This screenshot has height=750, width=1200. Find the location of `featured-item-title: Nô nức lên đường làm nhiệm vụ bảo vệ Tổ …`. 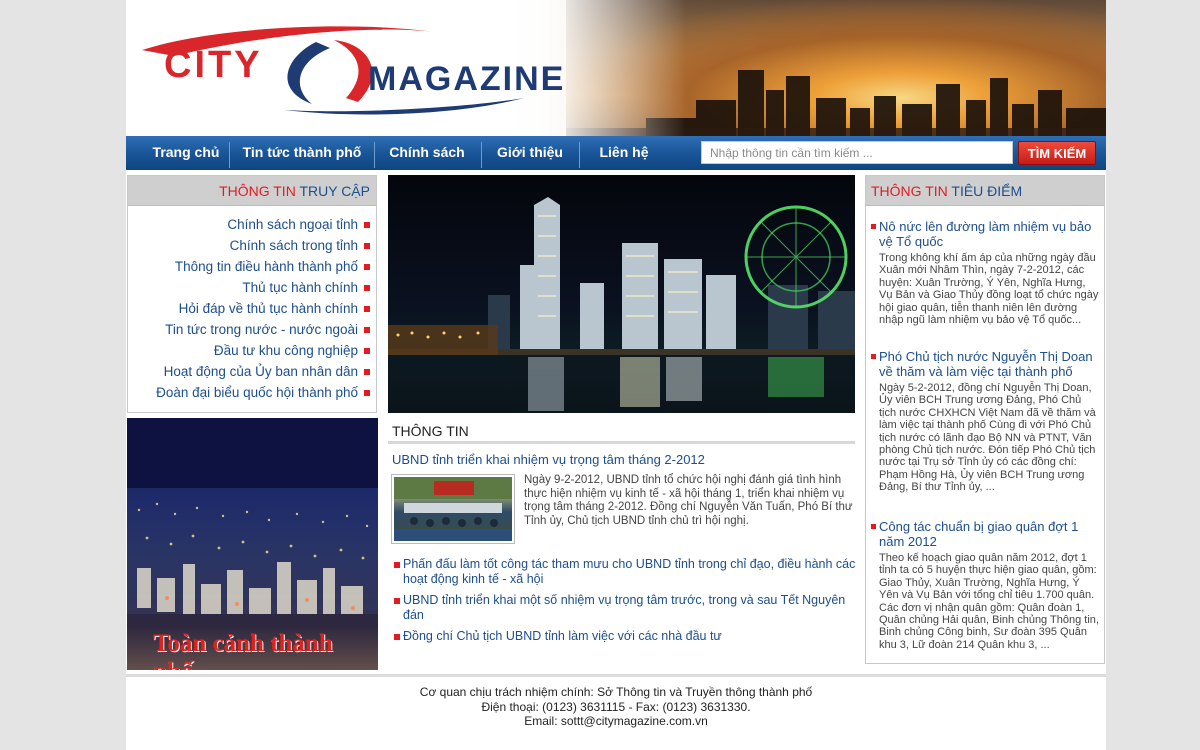

featured-item-title: Nô nức lên đường làm nhiệm vụ bảo vệ Tổ … is located at coordinates (985, 234).